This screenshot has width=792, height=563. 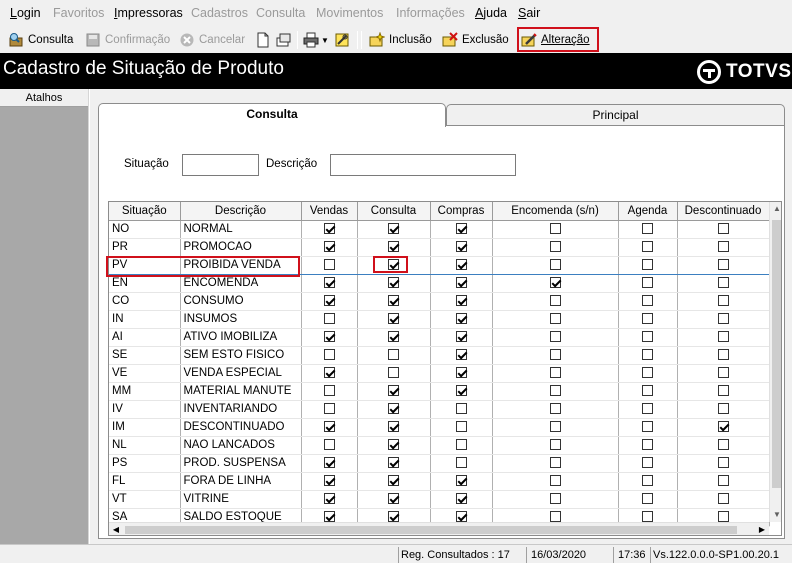 What do you see at coordinates (241, 337) in the screenshot?
I see `descricao-cell: ATIVO IMOBILIZA` at bounding box center [241, 337].